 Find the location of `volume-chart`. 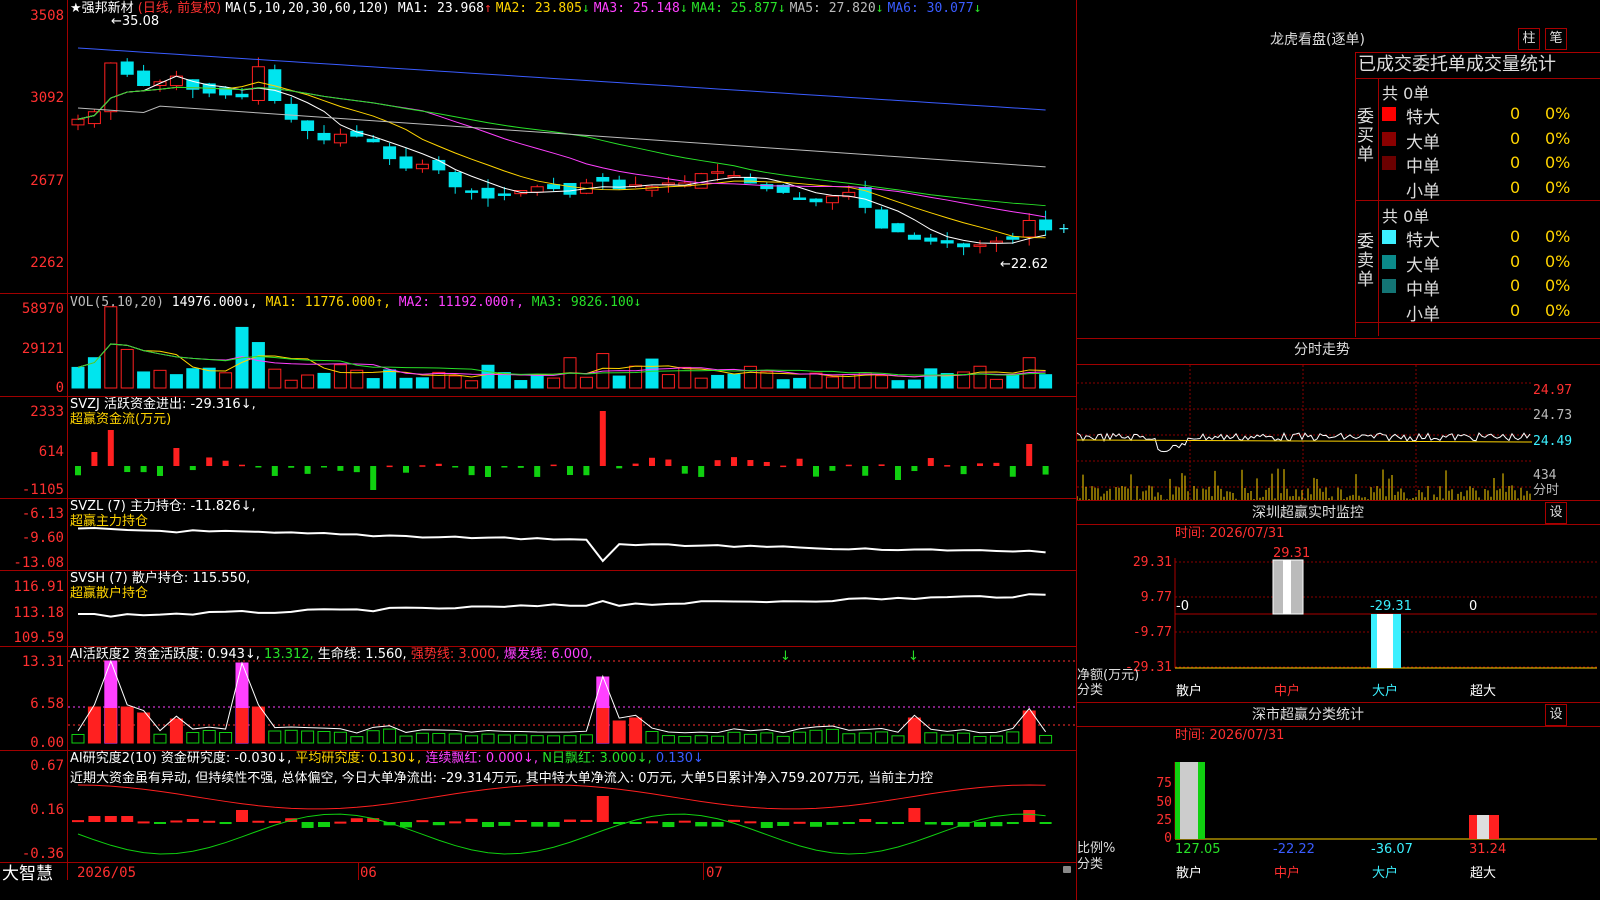

volume-chart is located at coordinates (572, 345).